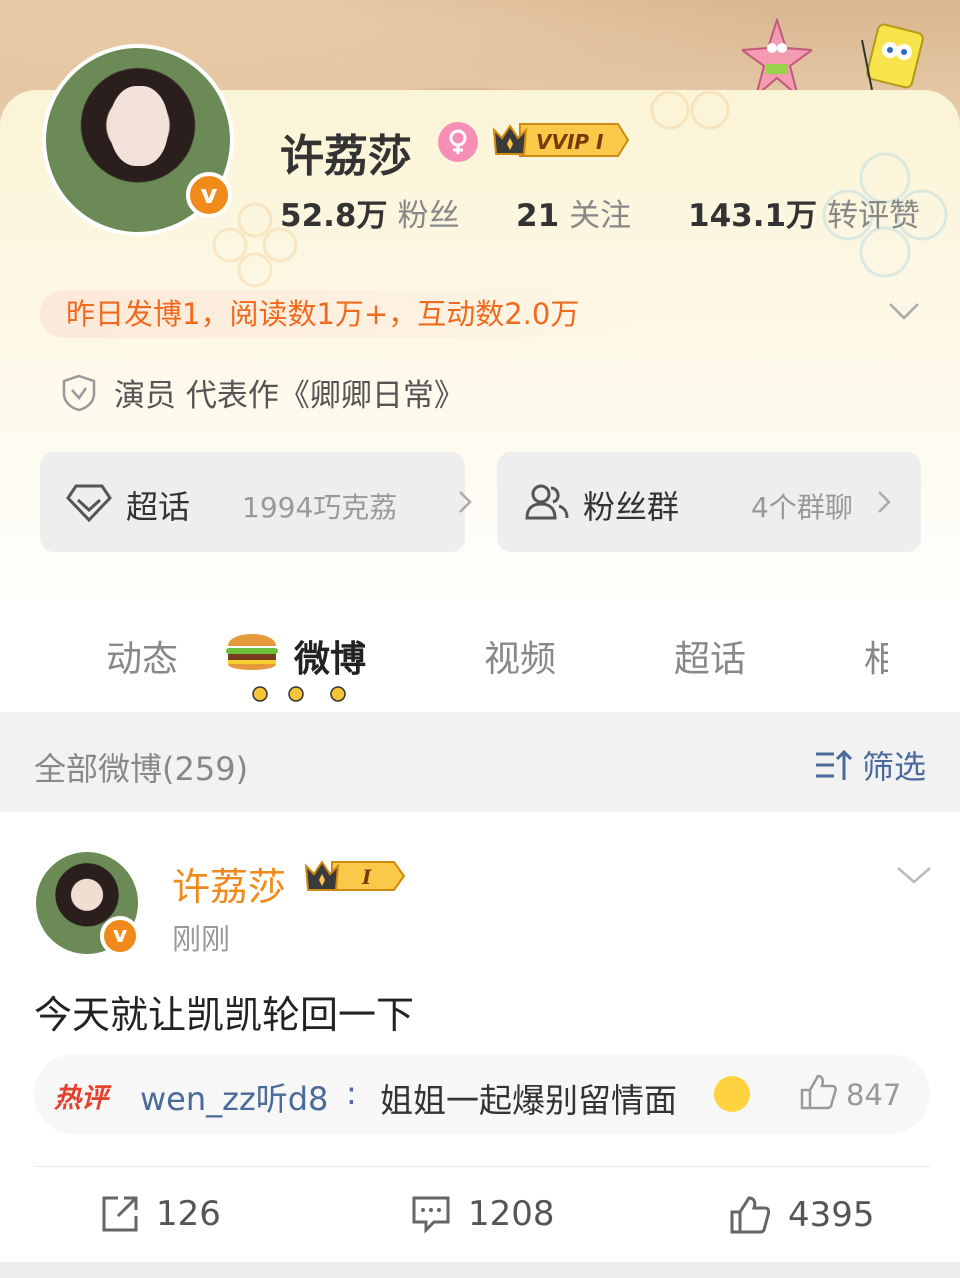 The image size is (960, 1278). I want to click on repost-button: 126, so click(160, 1214).